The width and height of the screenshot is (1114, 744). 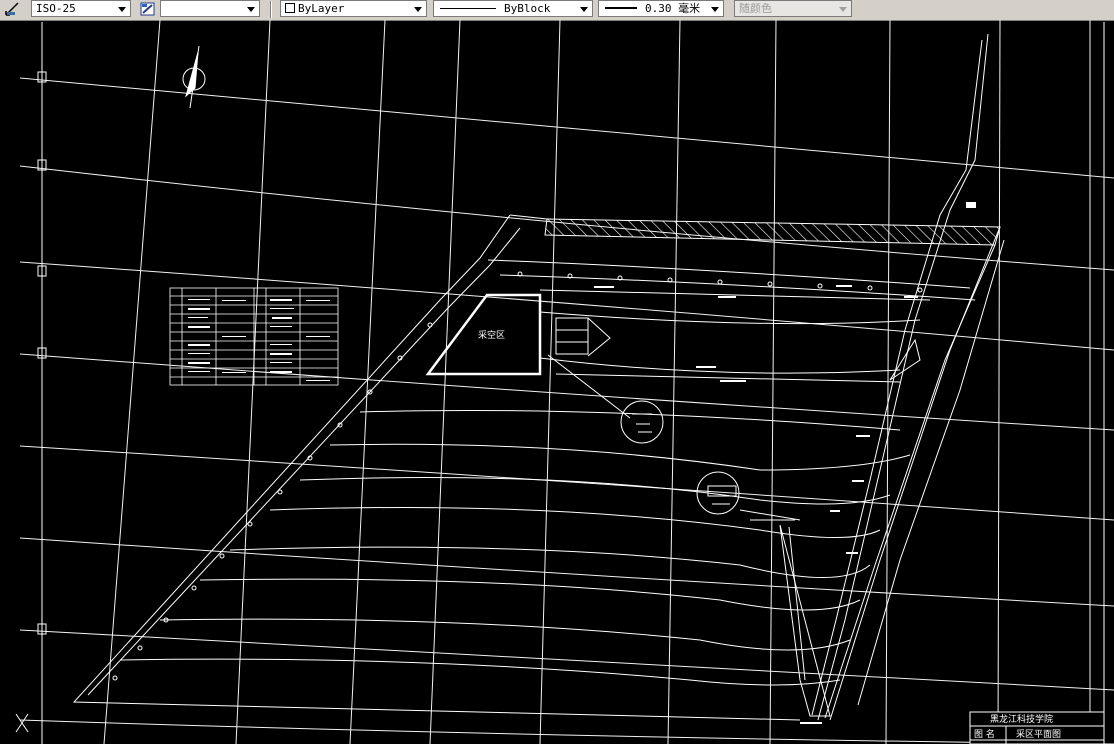 What do you see at coordinates (56, 8) in the screenshot?
I see `dimension-style-value: ISO-25` at bounding box center [56, 8].